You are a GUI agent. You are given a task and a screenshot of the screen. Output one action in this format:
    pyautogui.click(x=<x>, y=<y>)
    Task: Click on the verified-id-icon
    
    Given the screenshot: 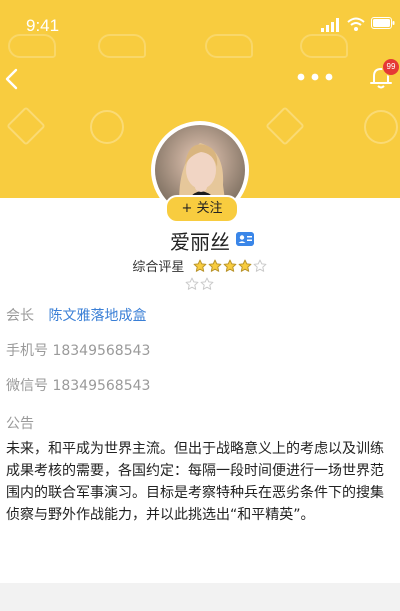 What is the action you would take?
    pyautogui.click(x=245, y=239)
    